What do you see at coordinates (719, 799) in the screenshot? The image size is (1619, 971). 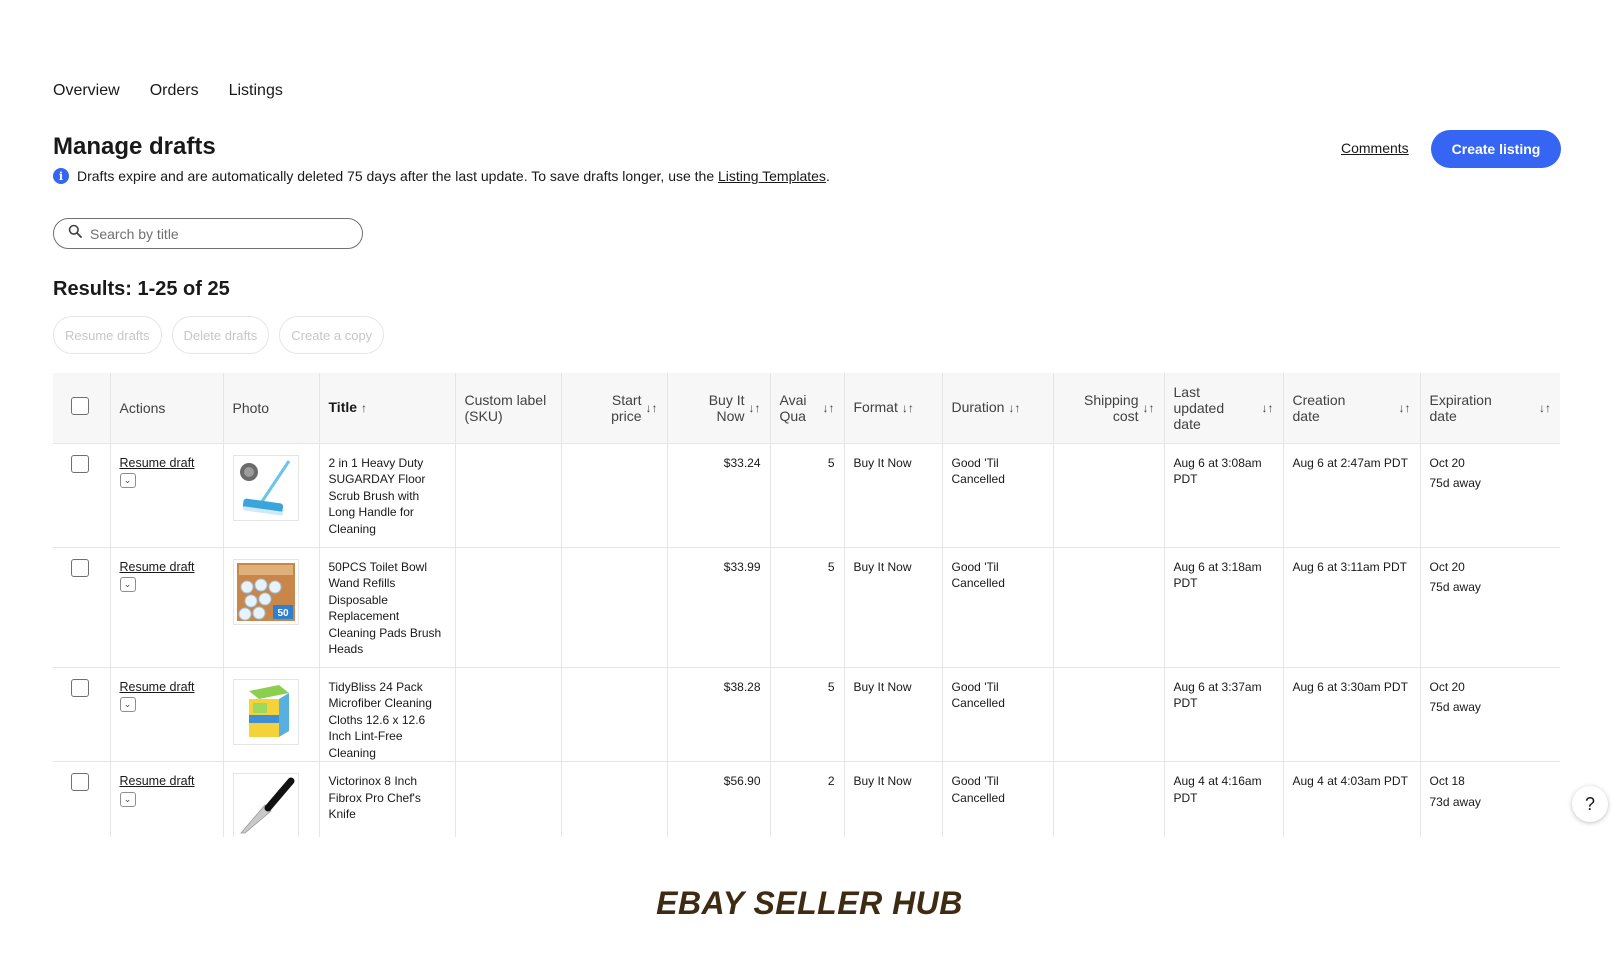 I see `row-buy-it-now: $56.90` at bounding box center [719, 799].